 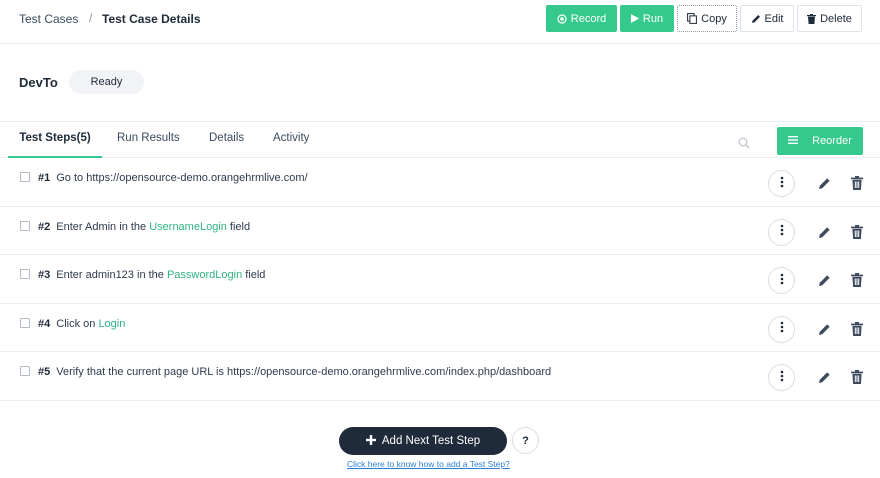 What do you see at coordinates (112, 323) in the screenshot?
I see `step-element-reference: Login` at bounding box center [112, 323].